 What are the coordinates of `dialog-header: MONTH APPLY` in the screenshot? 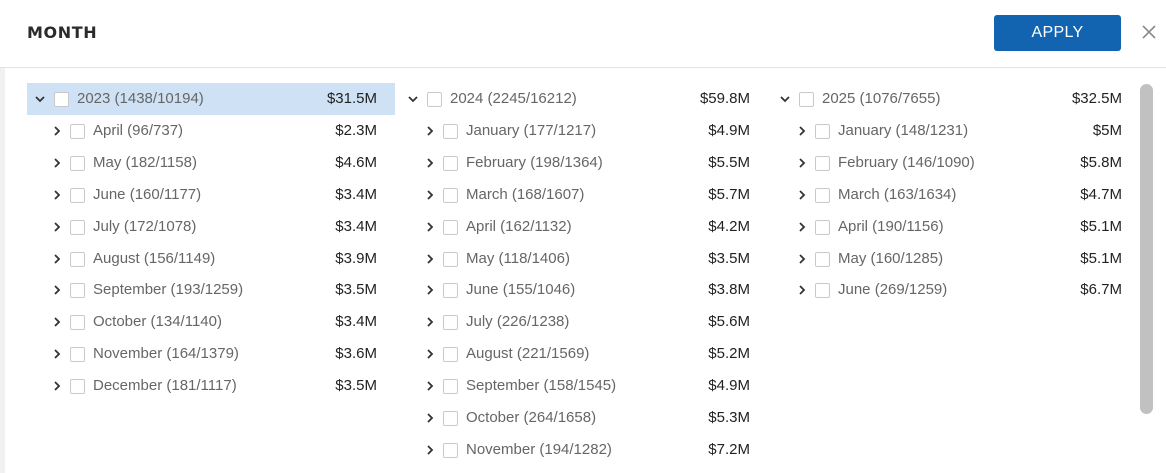 It's located at (583, 34).